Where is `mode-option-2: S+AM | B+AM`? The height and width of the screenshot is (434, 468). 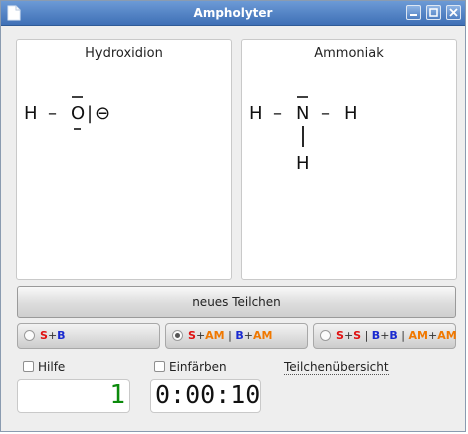
mode-option-2: S+AM | B+AM is located at coordinates (236, 336).